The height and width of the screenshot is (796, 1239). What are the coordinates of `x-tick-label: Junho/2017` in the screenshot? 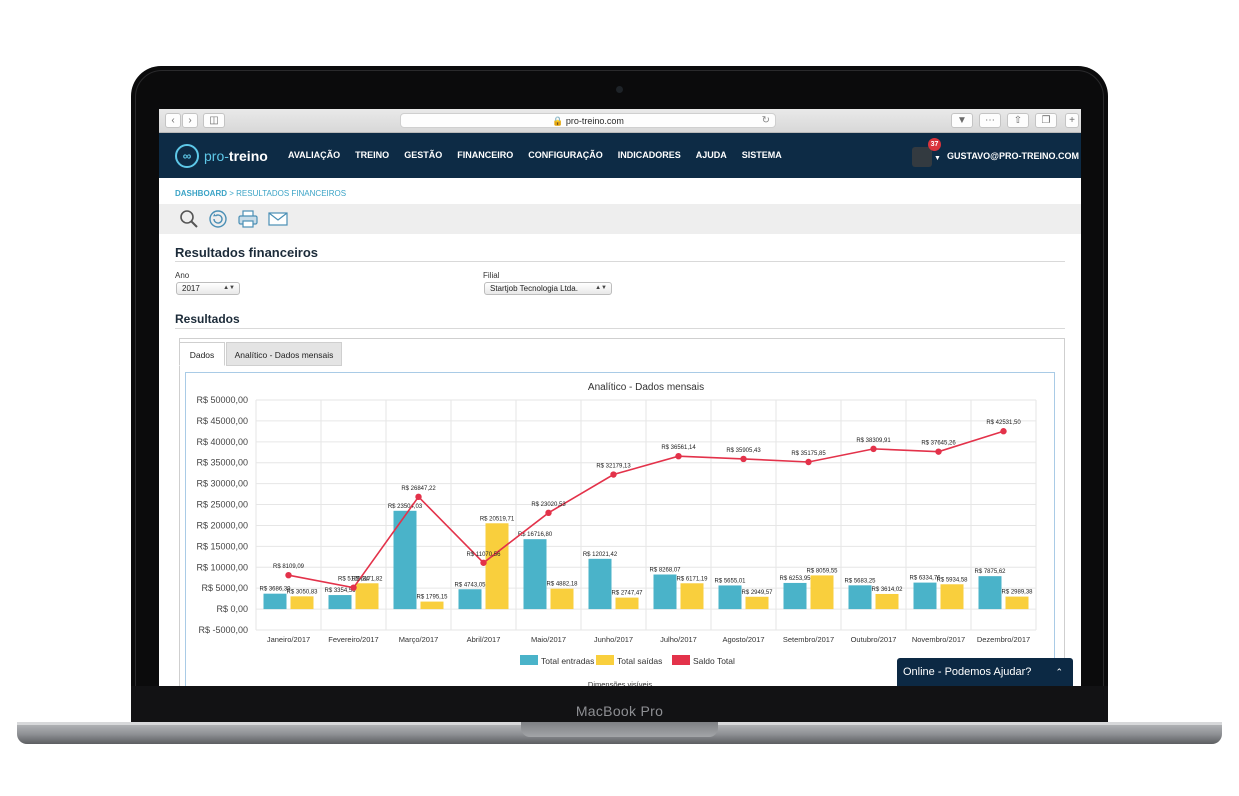 It's located at (613, 639).